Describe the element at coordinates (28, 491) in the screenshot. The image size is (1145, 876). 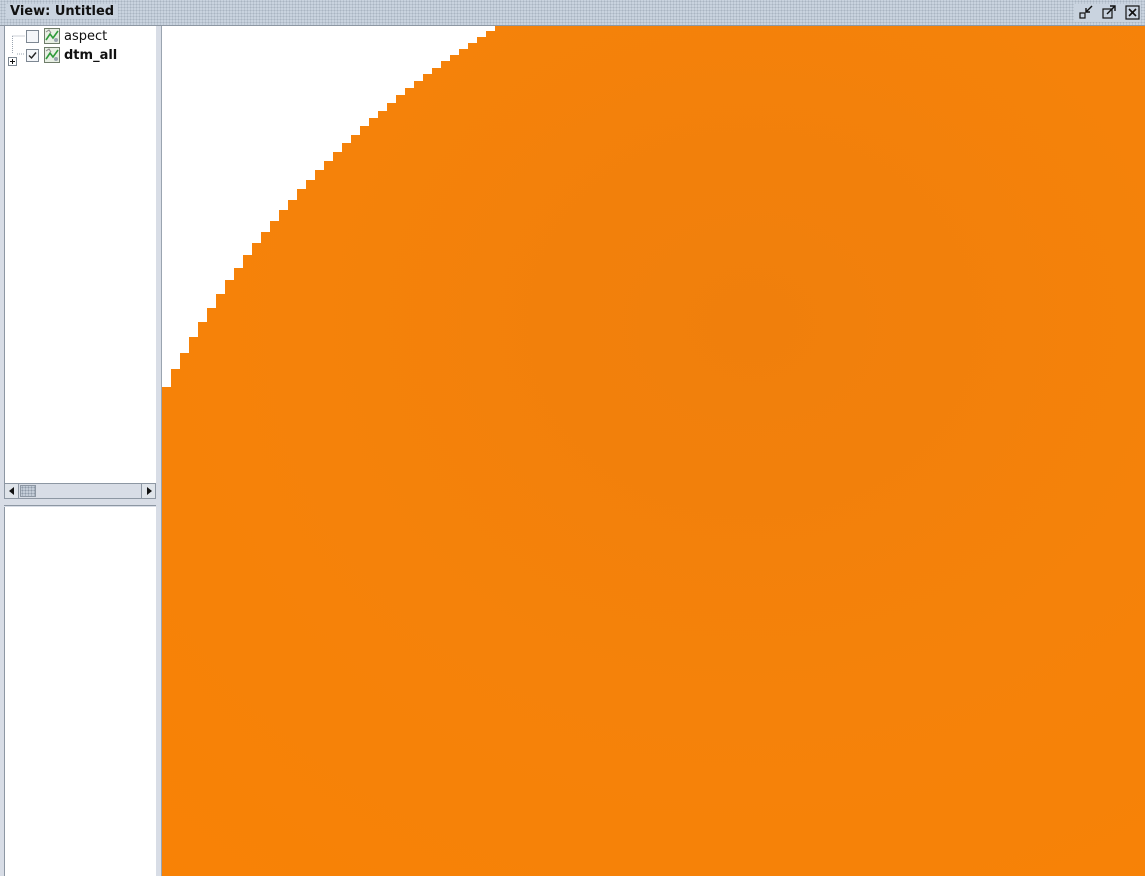
I see `scroll-thumb` at that location.